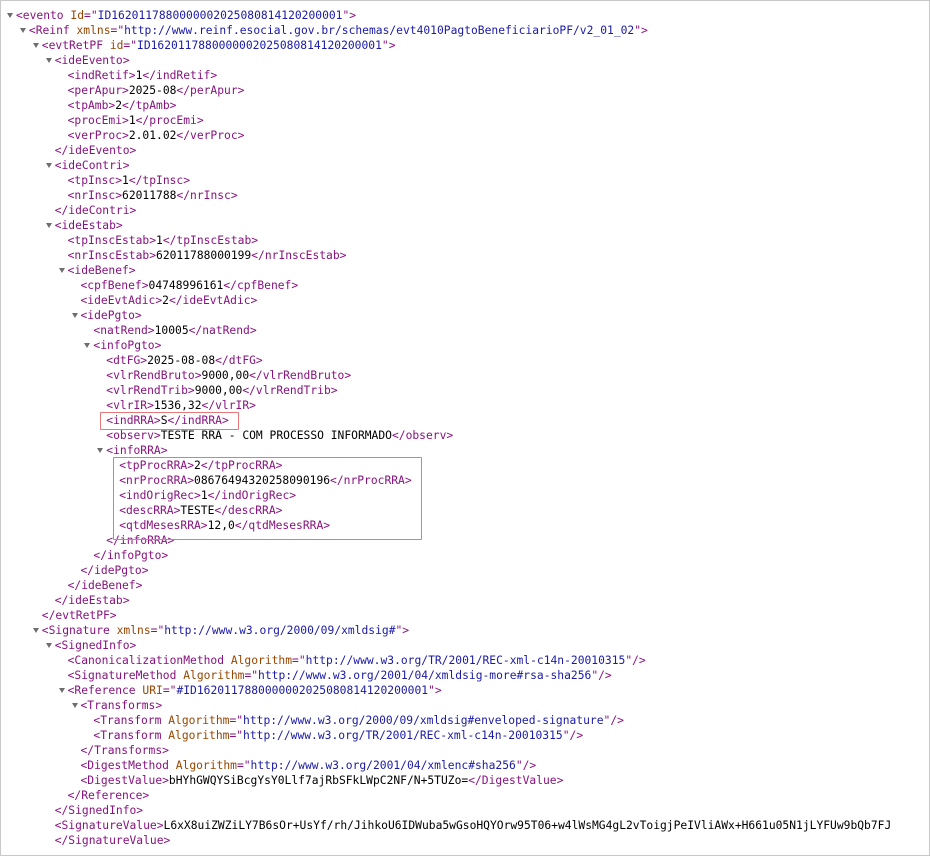 Image resolution: width=930 pixels, height=856 pixels. I want to click on xml-markup: <vlrRendTrib>, so click(150, 390).